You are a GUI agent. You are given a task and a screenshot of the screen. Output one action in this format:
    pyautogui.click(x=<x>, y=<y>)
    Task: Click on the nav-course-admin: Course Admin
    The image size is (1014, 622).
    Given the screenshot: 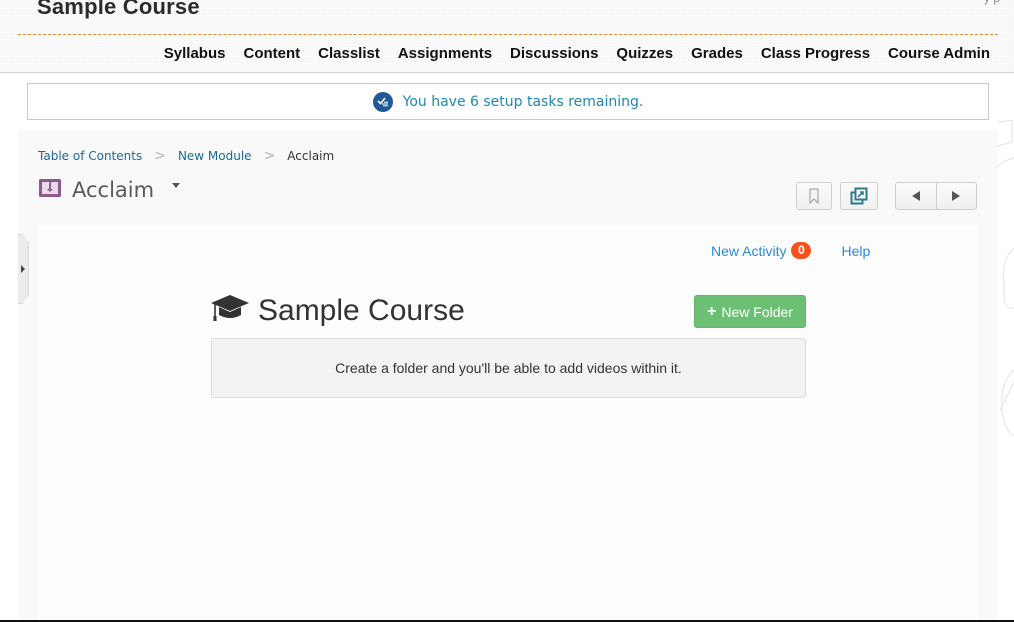 What is the action you would take?
    pyautogui.click(x=939, y=53)
    